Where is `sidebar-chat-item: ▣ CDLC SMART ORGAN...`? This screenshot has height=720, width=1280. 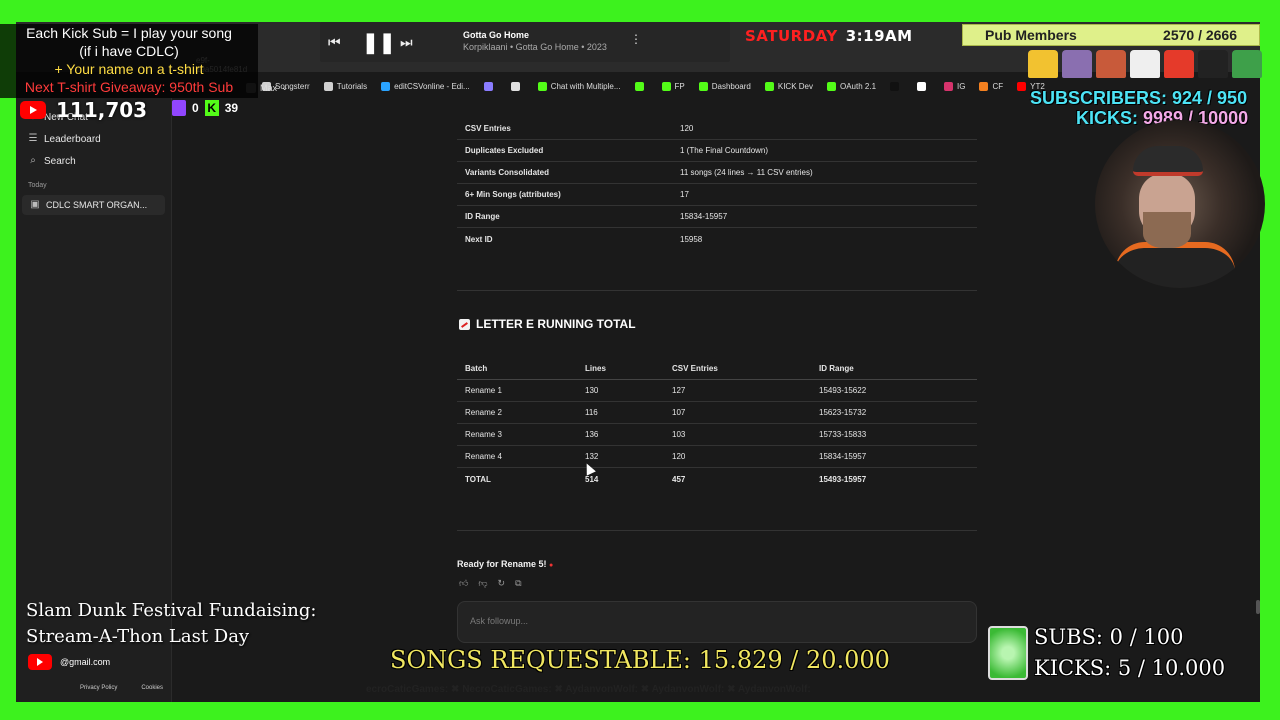
sidebar-chat-item: ▣ CDLC SMART ORGAN... is located at coordinates (93, 205).